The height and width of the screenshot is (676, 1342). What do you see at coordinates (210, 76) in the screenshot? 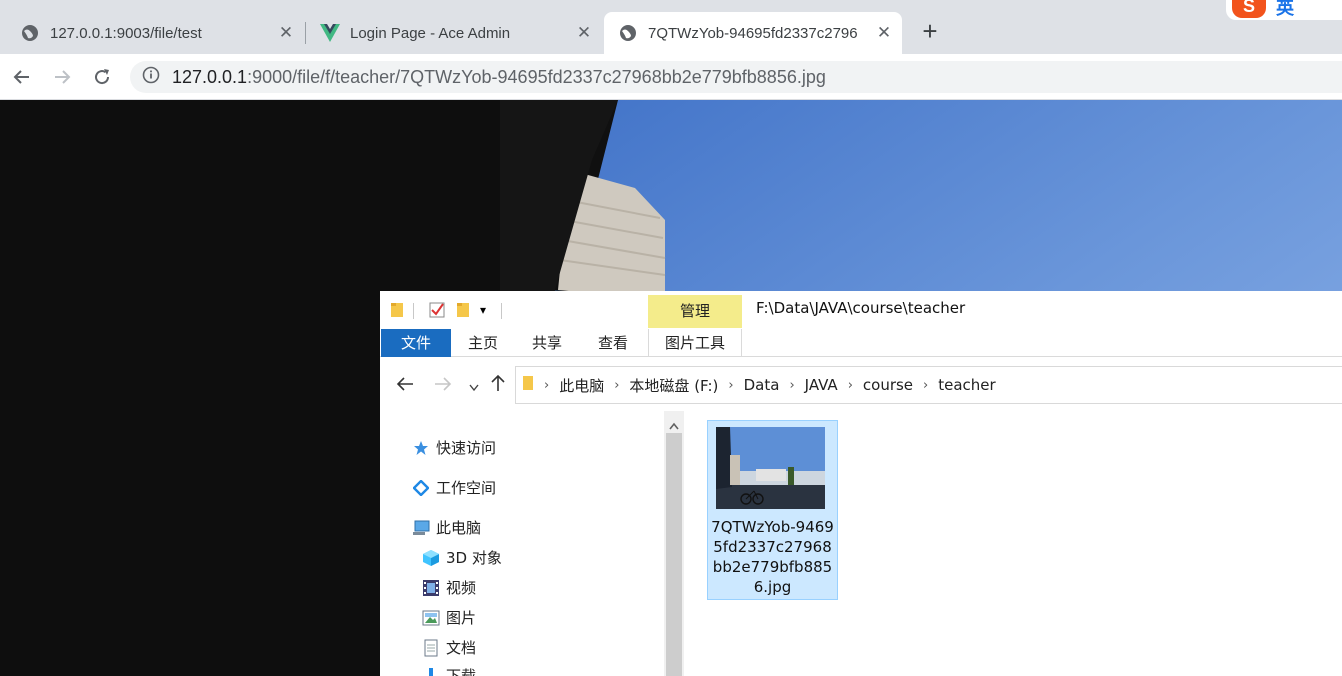
I see `url-host: 127.0.0.1` at bounding box center [210, 76].